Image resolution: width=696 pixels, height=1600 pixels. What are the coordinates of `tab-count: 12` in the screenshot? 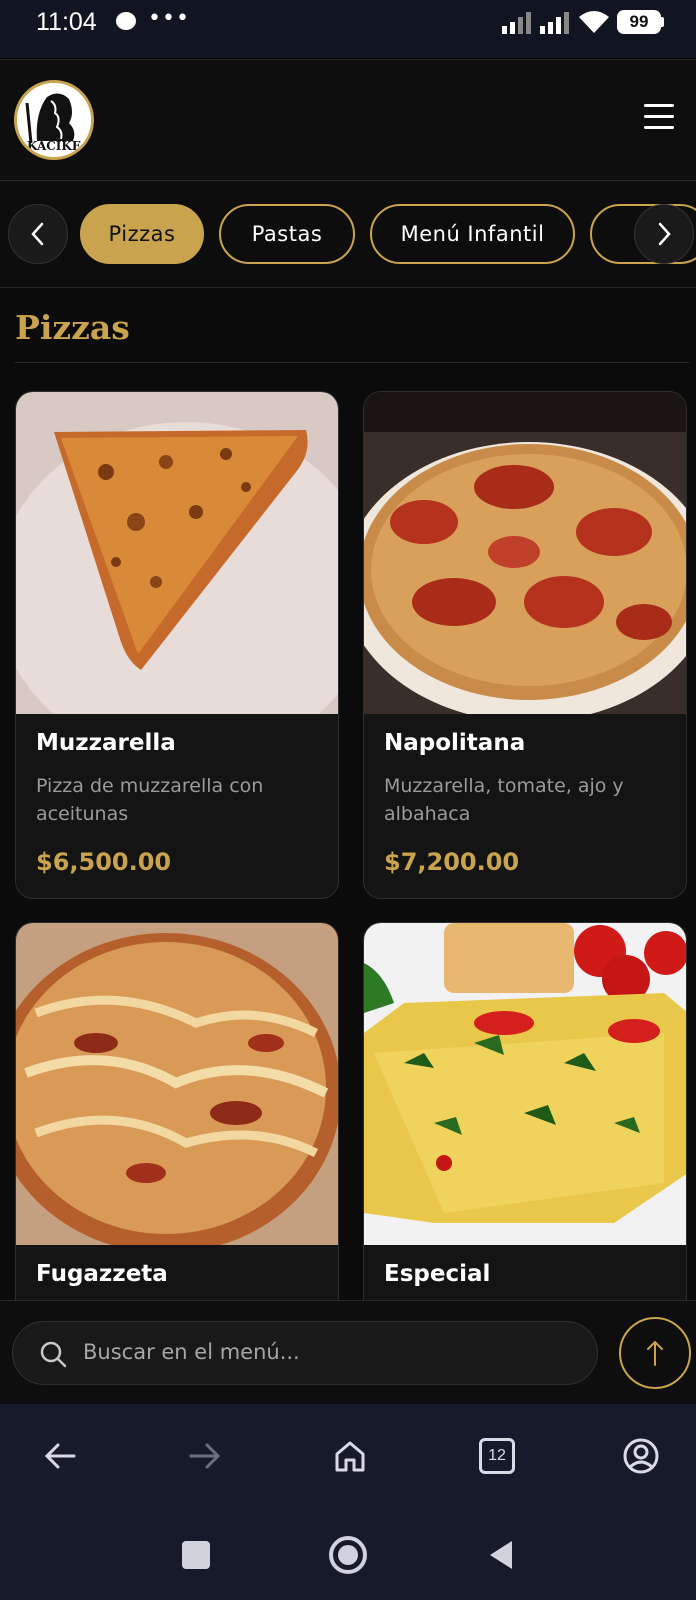 It's located at (497, 1456).